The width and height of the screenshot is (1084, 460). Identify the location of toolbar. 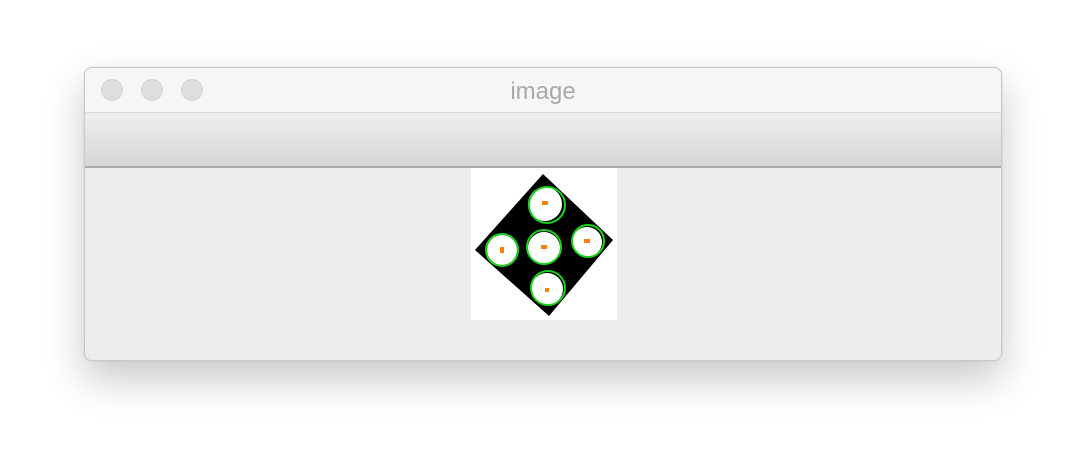
(543, 140).